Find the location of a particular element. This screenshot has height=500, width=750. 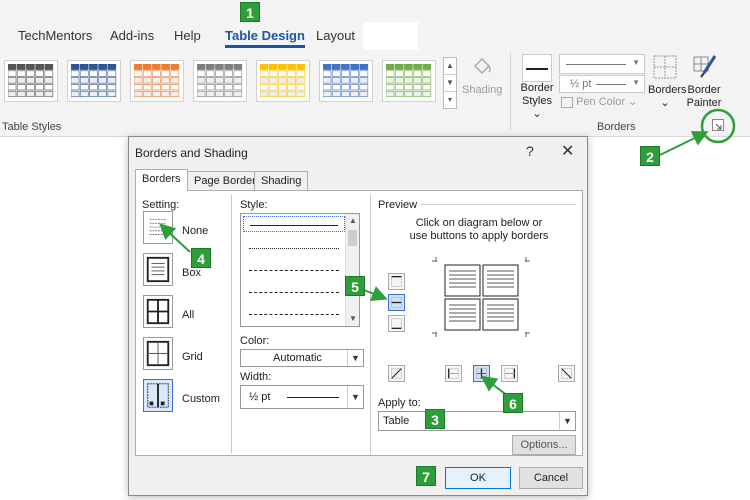

style-solid is located at coordinates (294, 224).